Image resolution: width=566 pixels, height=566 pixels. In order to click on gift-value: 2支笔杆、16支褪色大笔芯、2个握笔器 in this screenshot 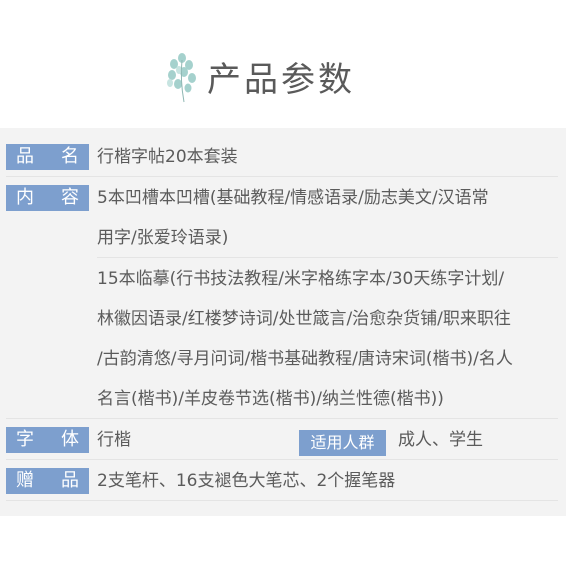, I will do `click(246, 481)`.